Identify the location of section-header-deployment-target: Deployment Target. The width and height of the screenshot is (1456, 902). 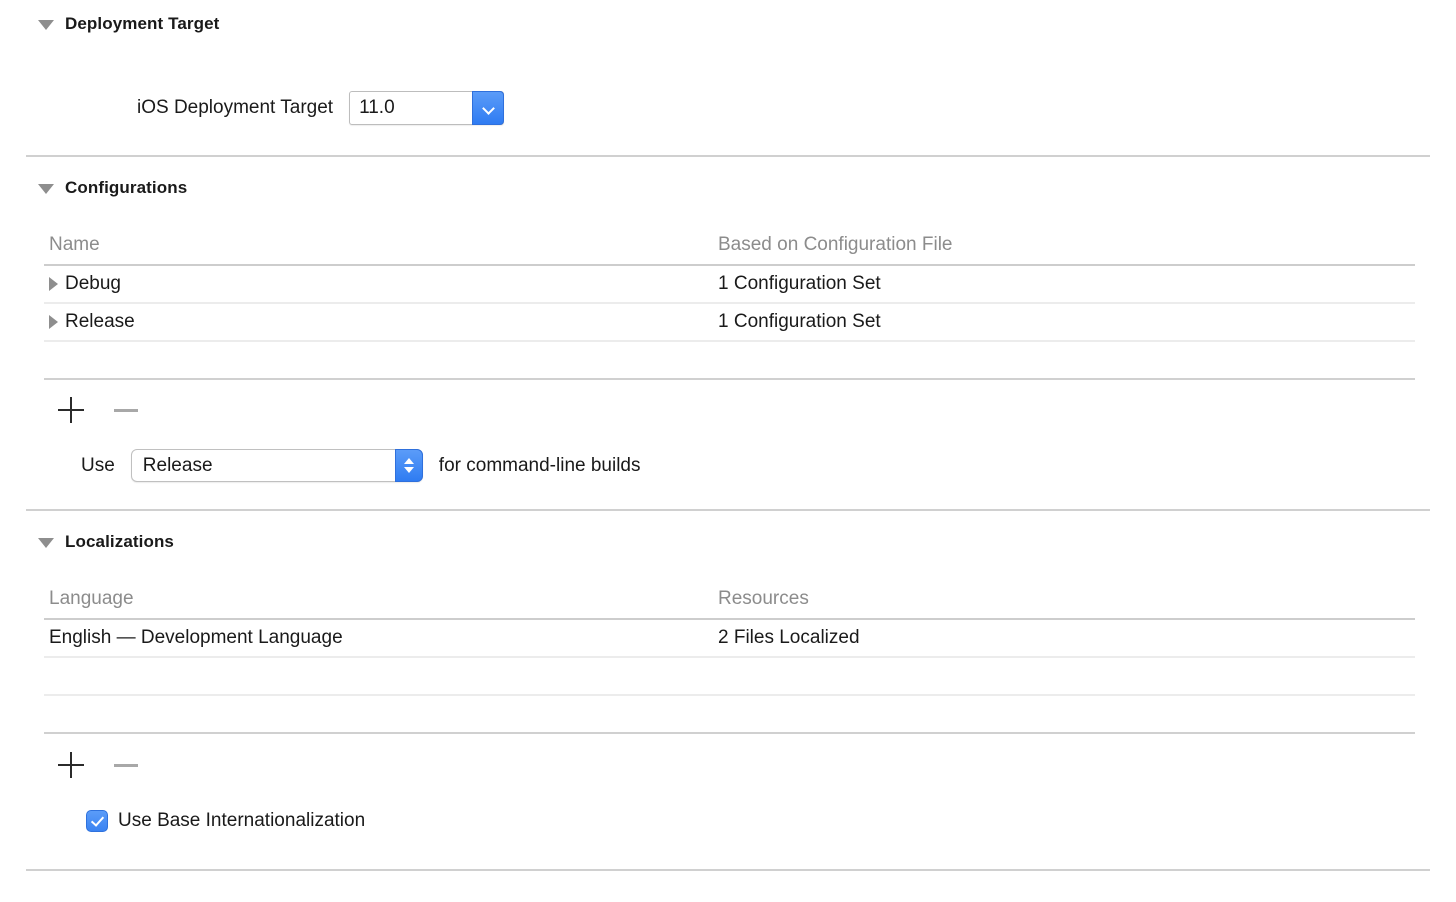
(128, 24).